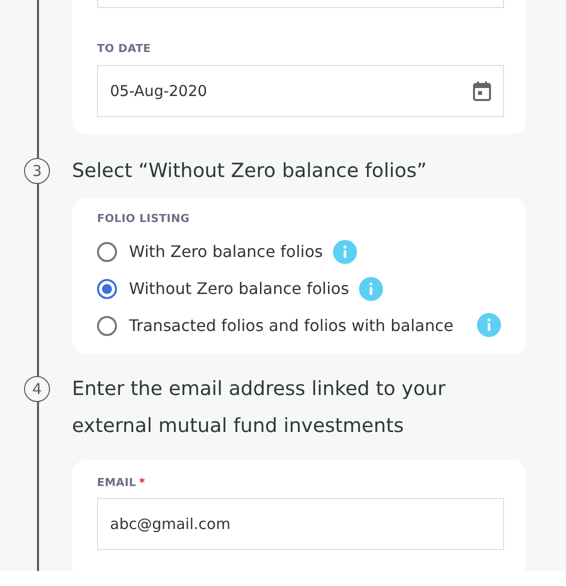  I want to click on email-field: abc@gmail.com, so click(300, 524).